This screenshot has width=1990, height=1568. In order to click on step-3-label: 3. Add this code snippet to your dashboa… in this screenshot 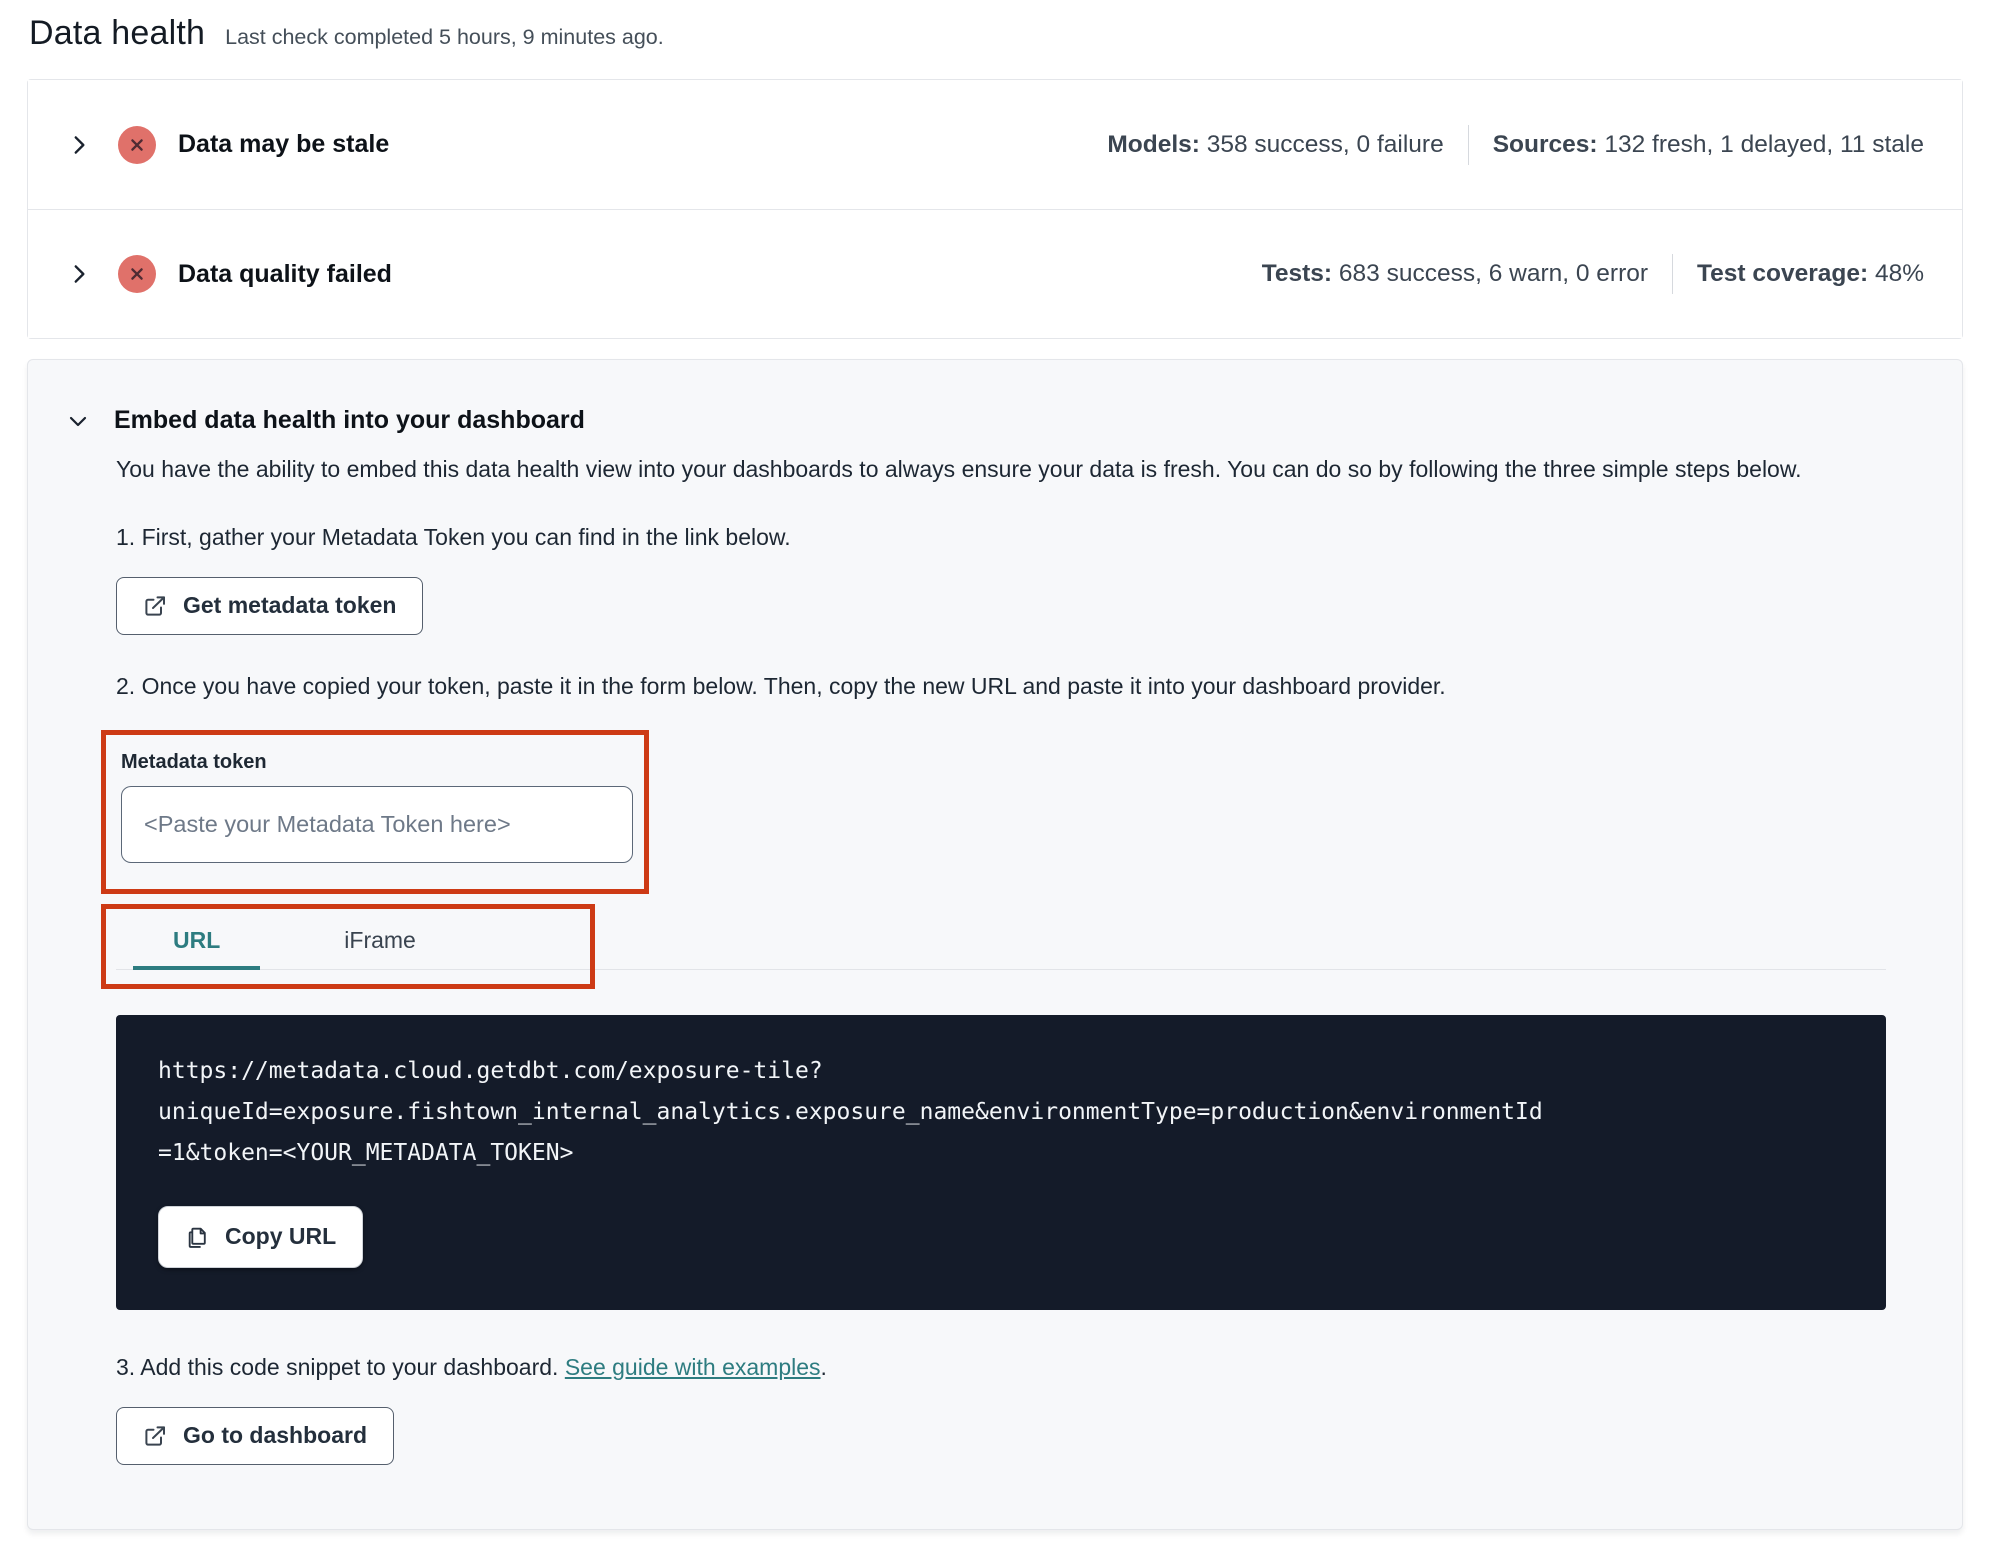, I will do `click(1005, 1367)`.